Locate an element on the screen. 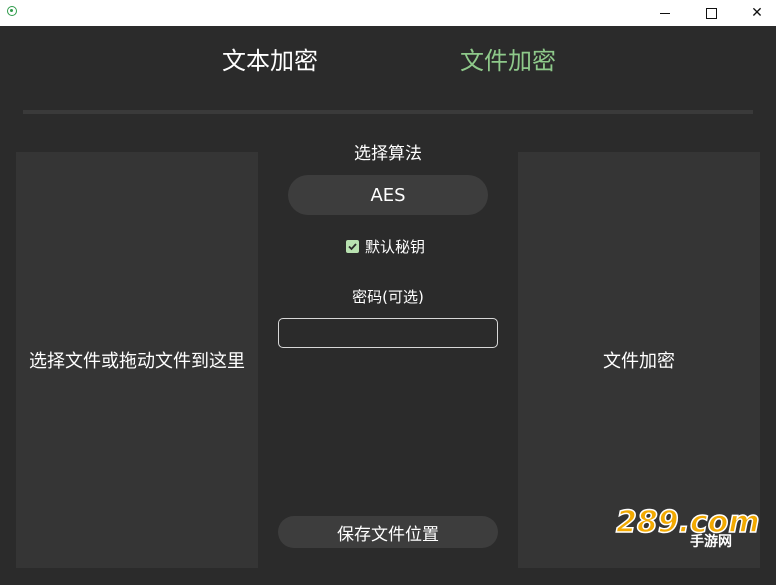 The height and width of the screenshot is (585, 776). save-location-label: 保存文件位置 is located at coordinates (388, 534).